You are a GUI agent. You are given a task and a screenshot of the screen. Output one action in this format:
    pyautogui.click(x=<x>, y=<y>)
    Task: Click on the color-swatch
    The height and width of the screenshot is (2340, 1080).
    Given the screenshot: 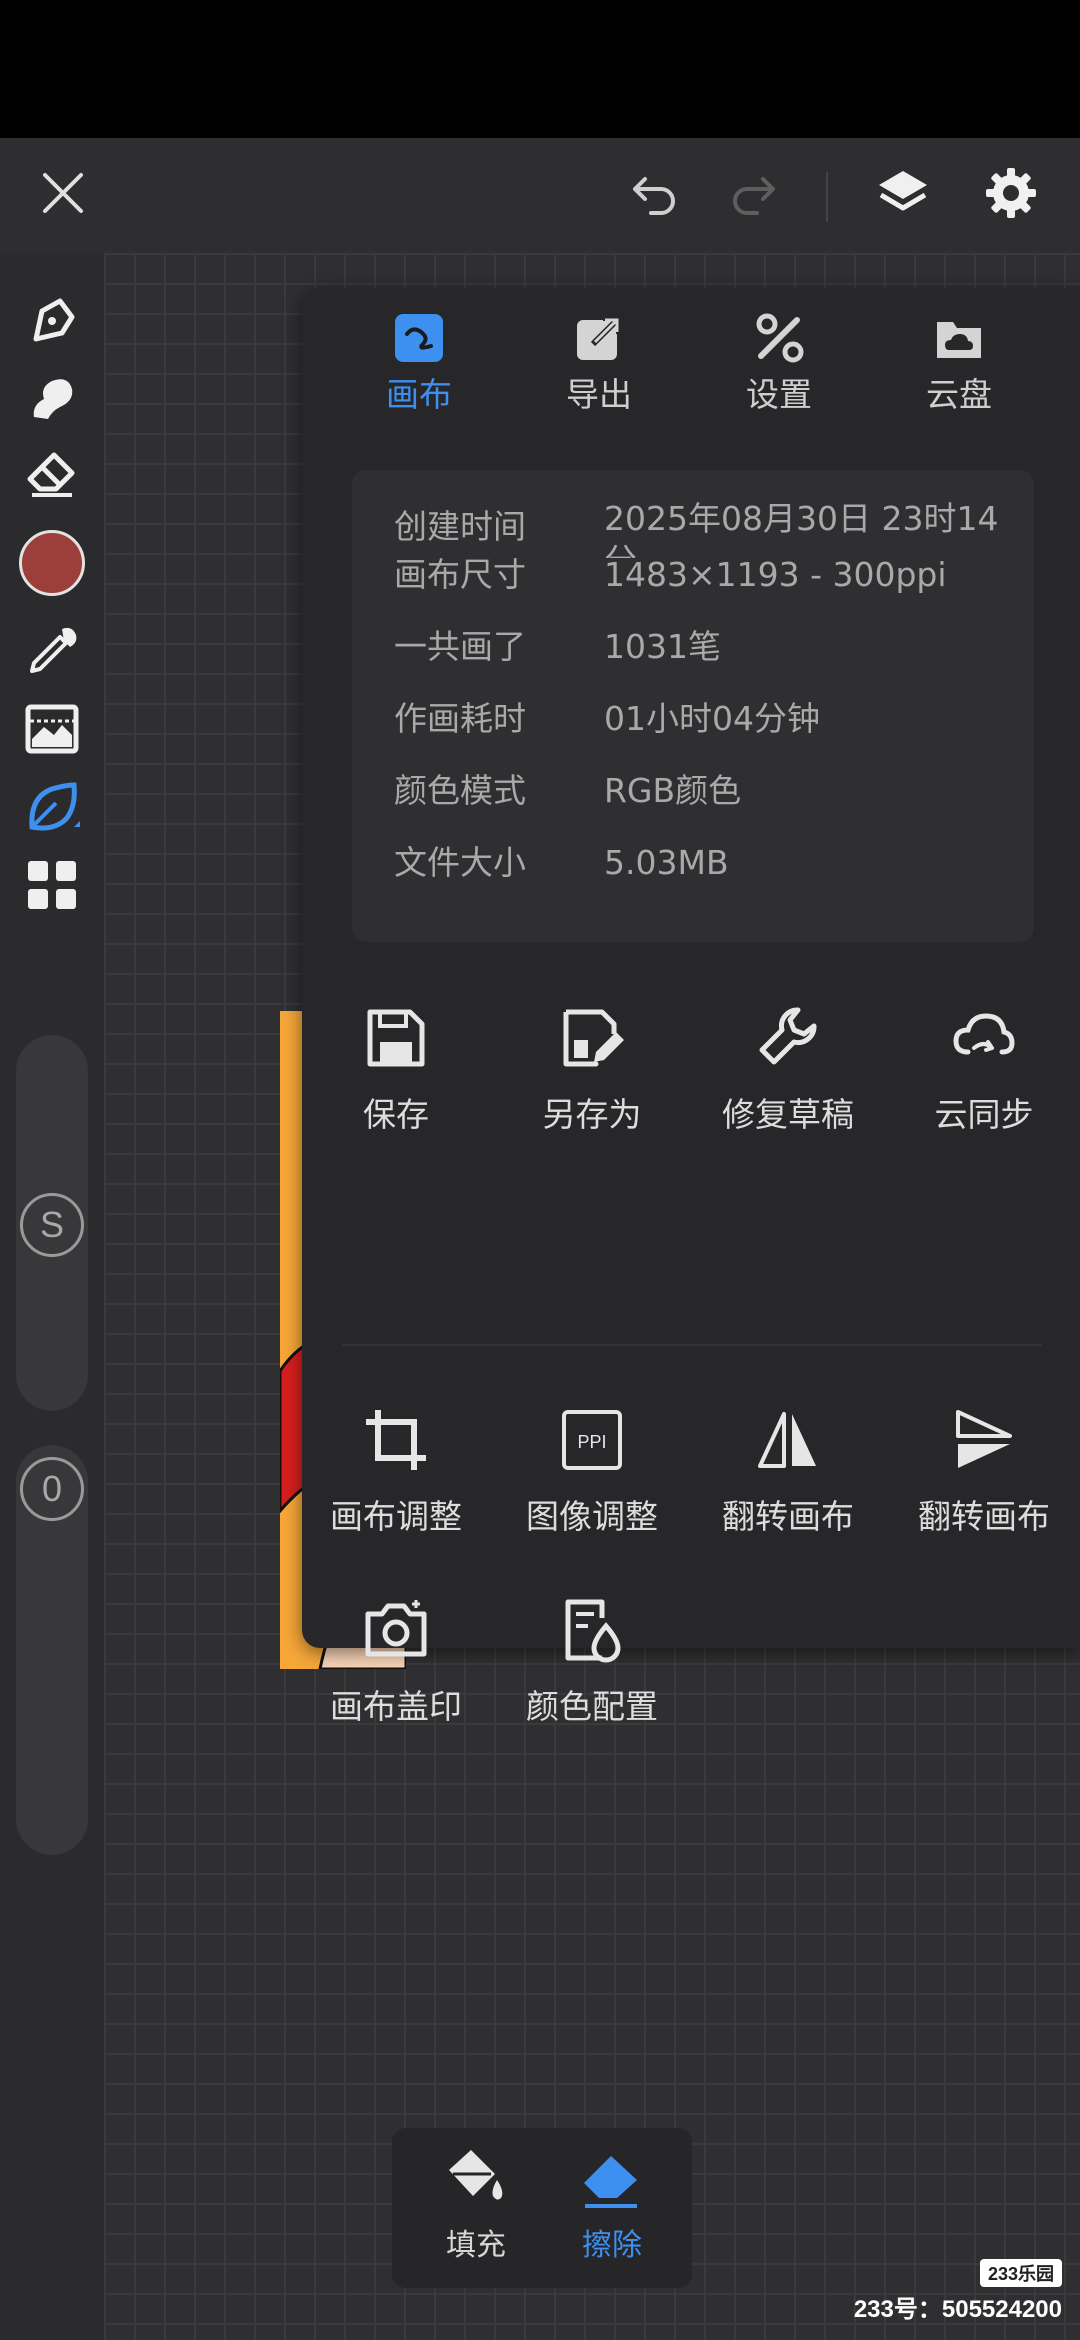 What is the action you would take?
    pyautogui.click(x=52, y=563)
    